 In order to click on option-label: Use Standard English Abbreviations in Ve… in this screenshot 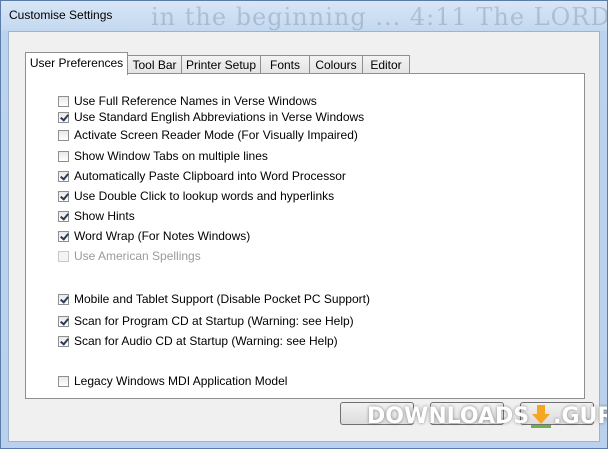, I will do `click(219, 117)`.